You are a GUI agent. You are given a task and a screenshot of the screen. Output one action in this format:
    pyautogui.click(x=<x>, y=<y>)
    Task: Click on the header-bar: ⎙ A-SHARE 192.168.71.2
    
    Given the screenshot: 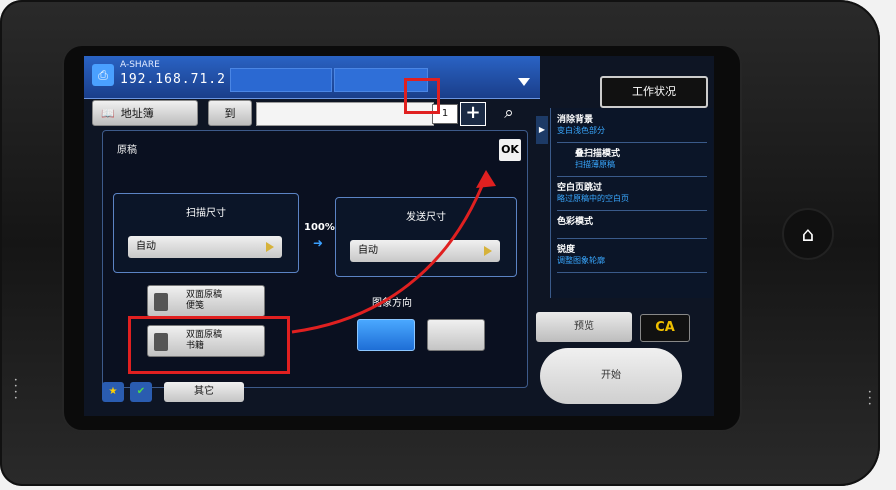 What is the action you would take?
    pyautogui.click(x=312, y=77)
    